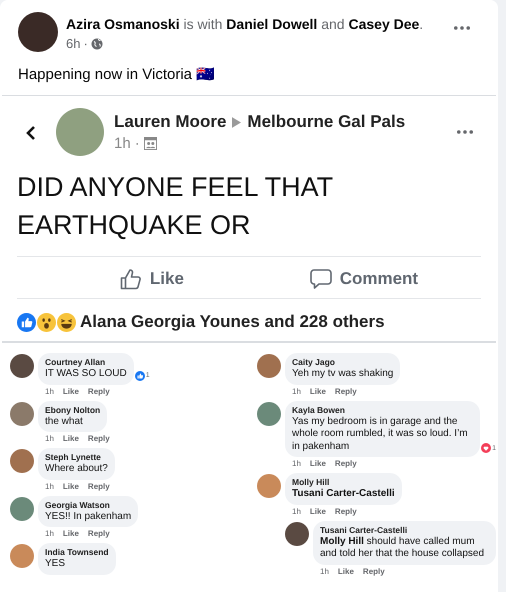  I want to click on commenter-name: Caity Jago, so click(343, 362).